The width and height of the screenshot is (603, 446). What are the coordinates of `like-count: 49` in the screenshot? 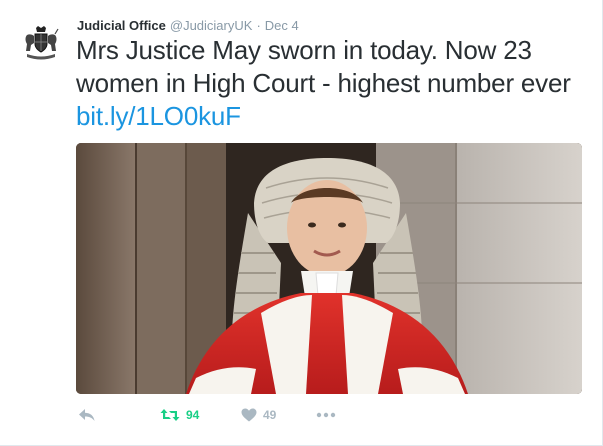 It's located at (270, 415).